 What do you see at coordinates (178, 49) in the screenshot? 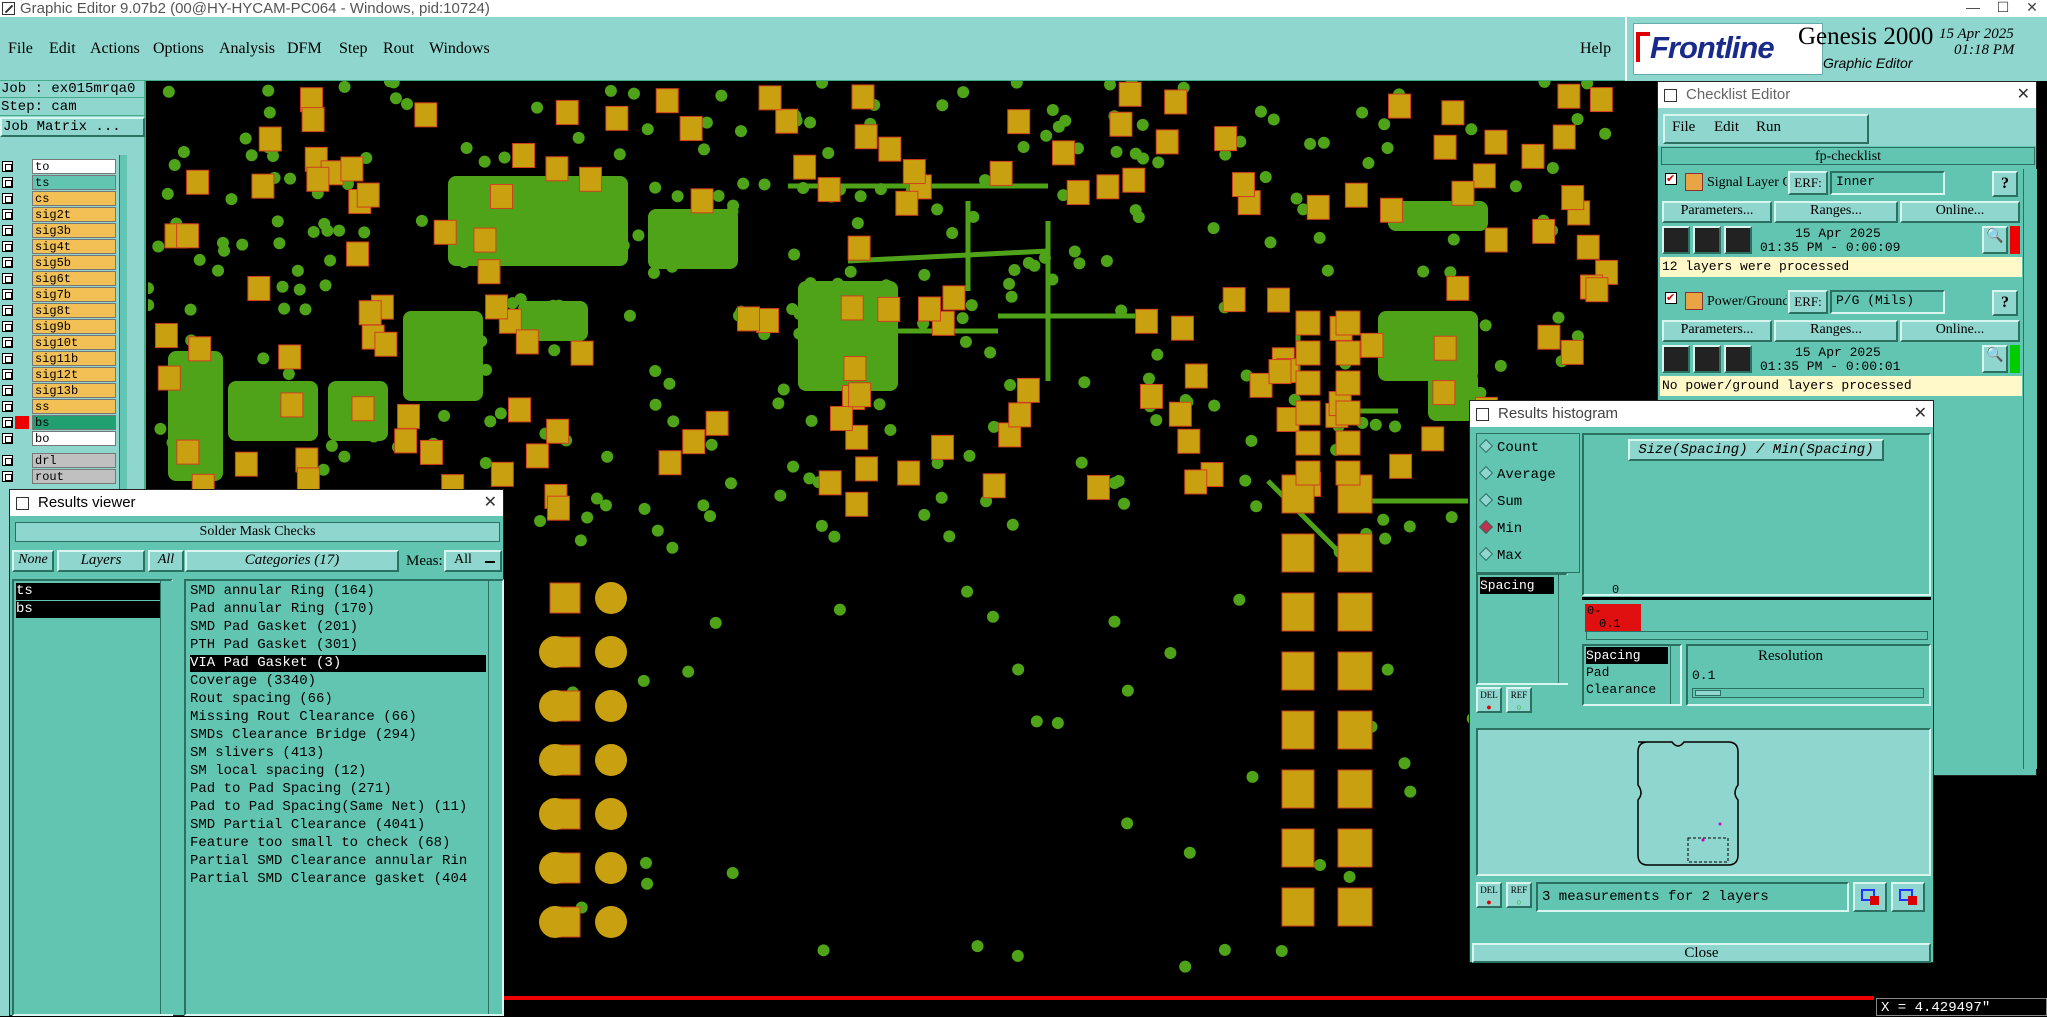
I see `menu-options: Options` at bounding box center [178, 49].